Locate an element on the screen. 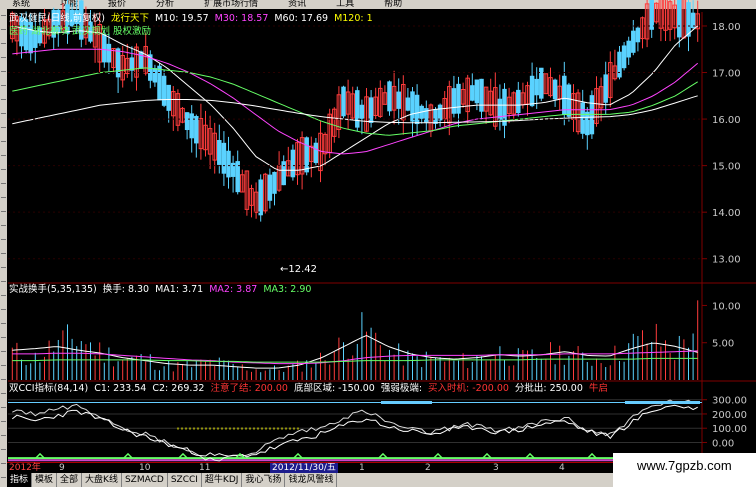 The image size is (756, 487). cci-line-c2 is located at coordinates (355, 430).